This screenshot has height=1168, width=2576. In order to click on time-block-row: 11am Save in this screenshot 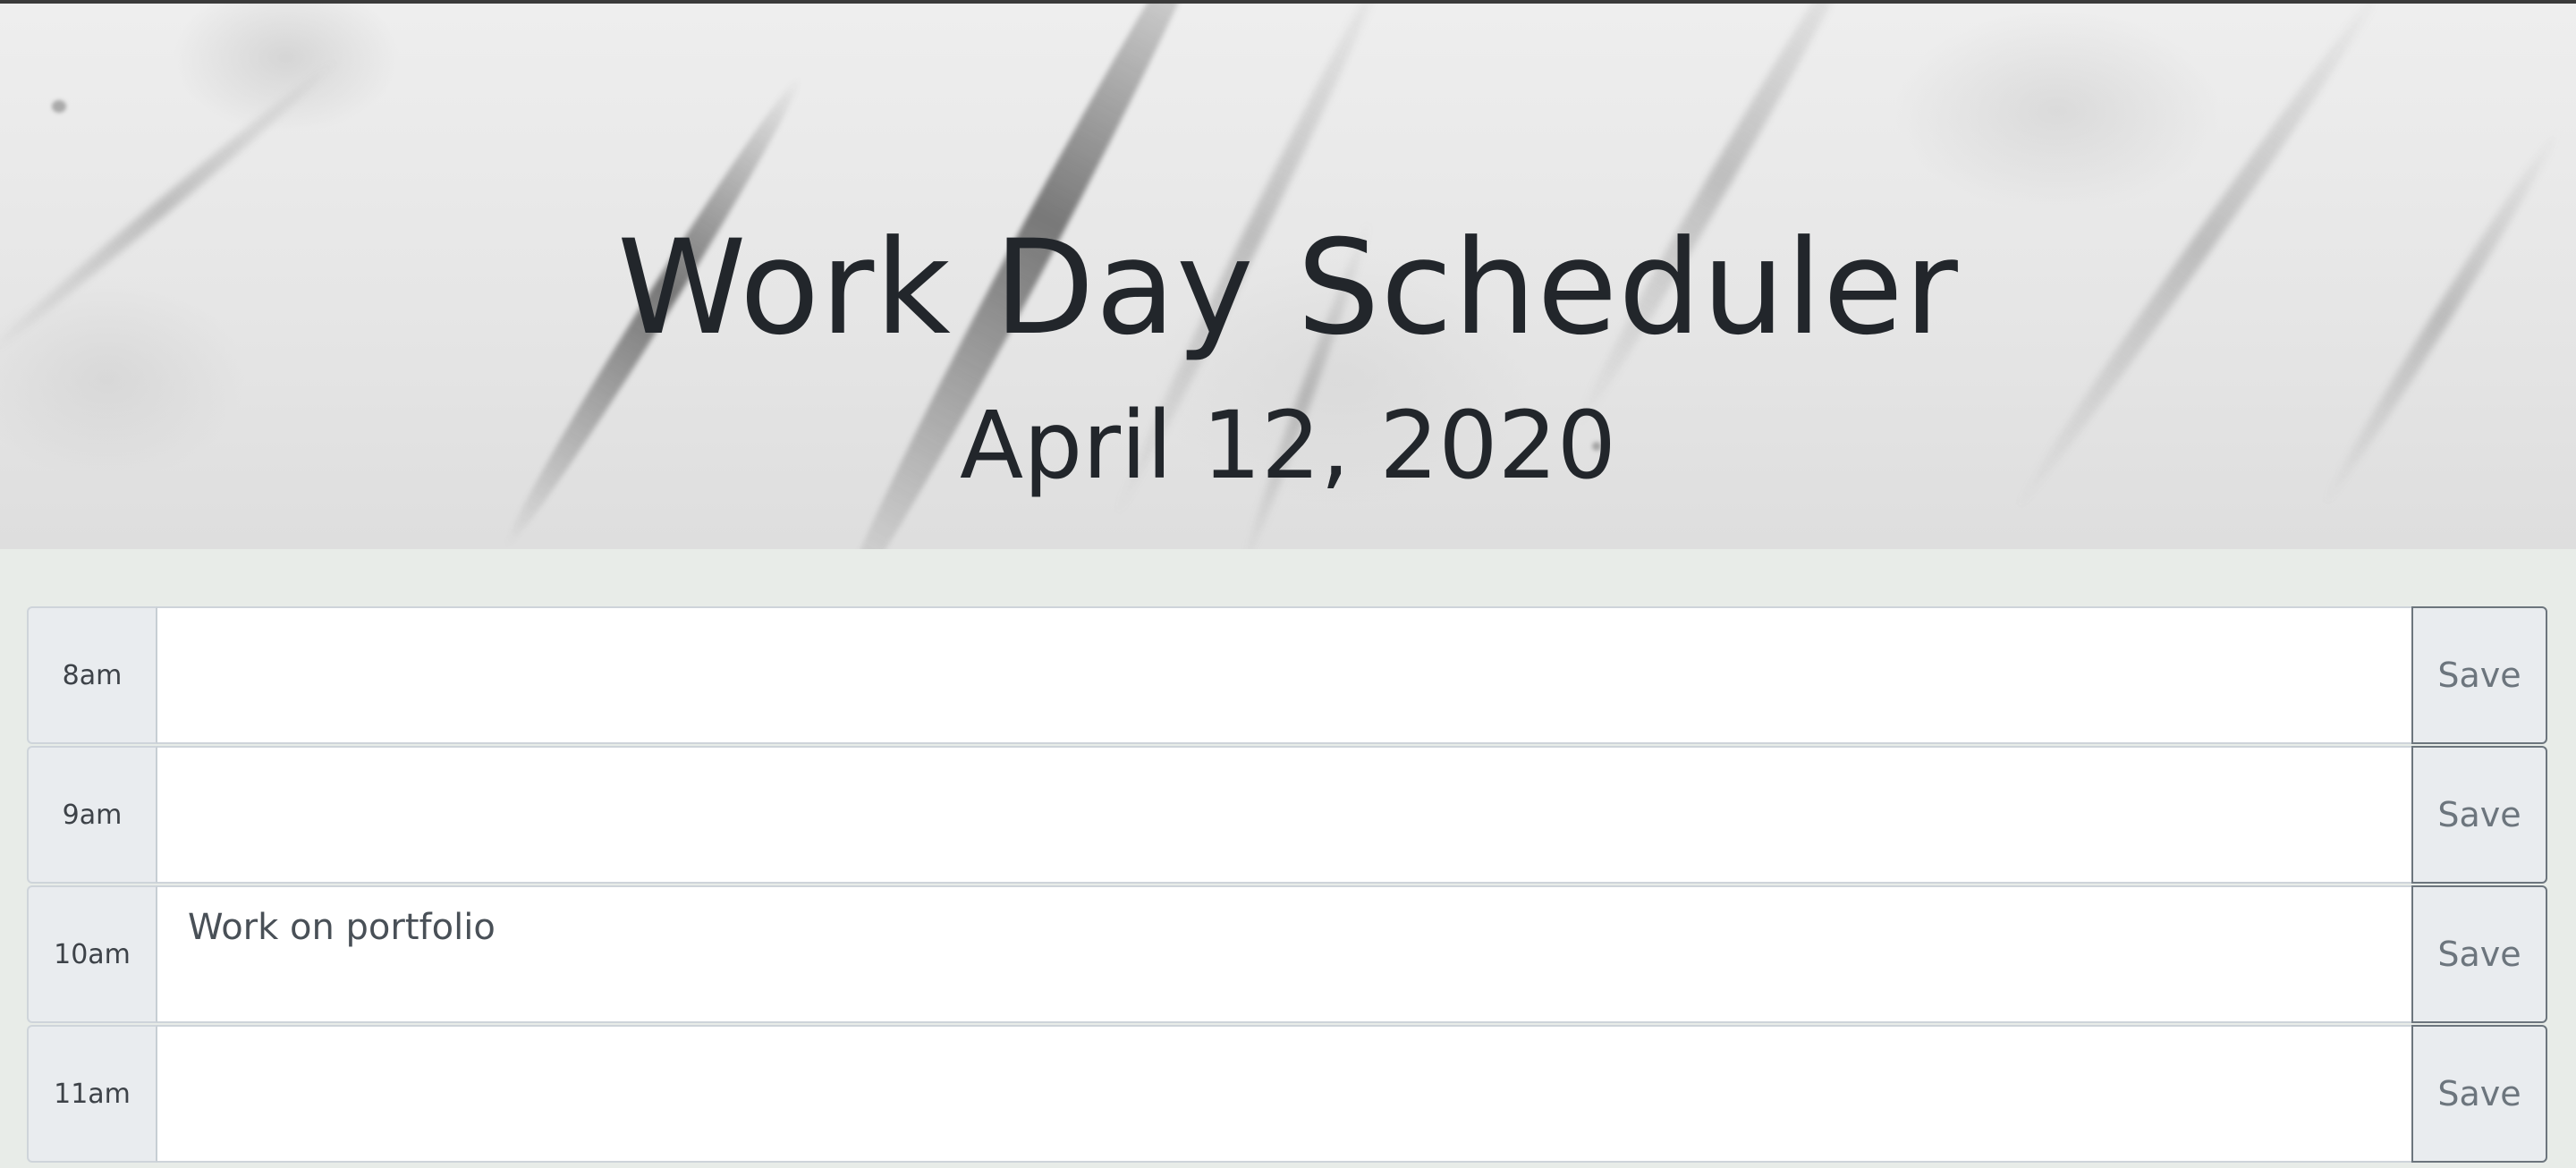, I will do `click(1287, 1094)`.